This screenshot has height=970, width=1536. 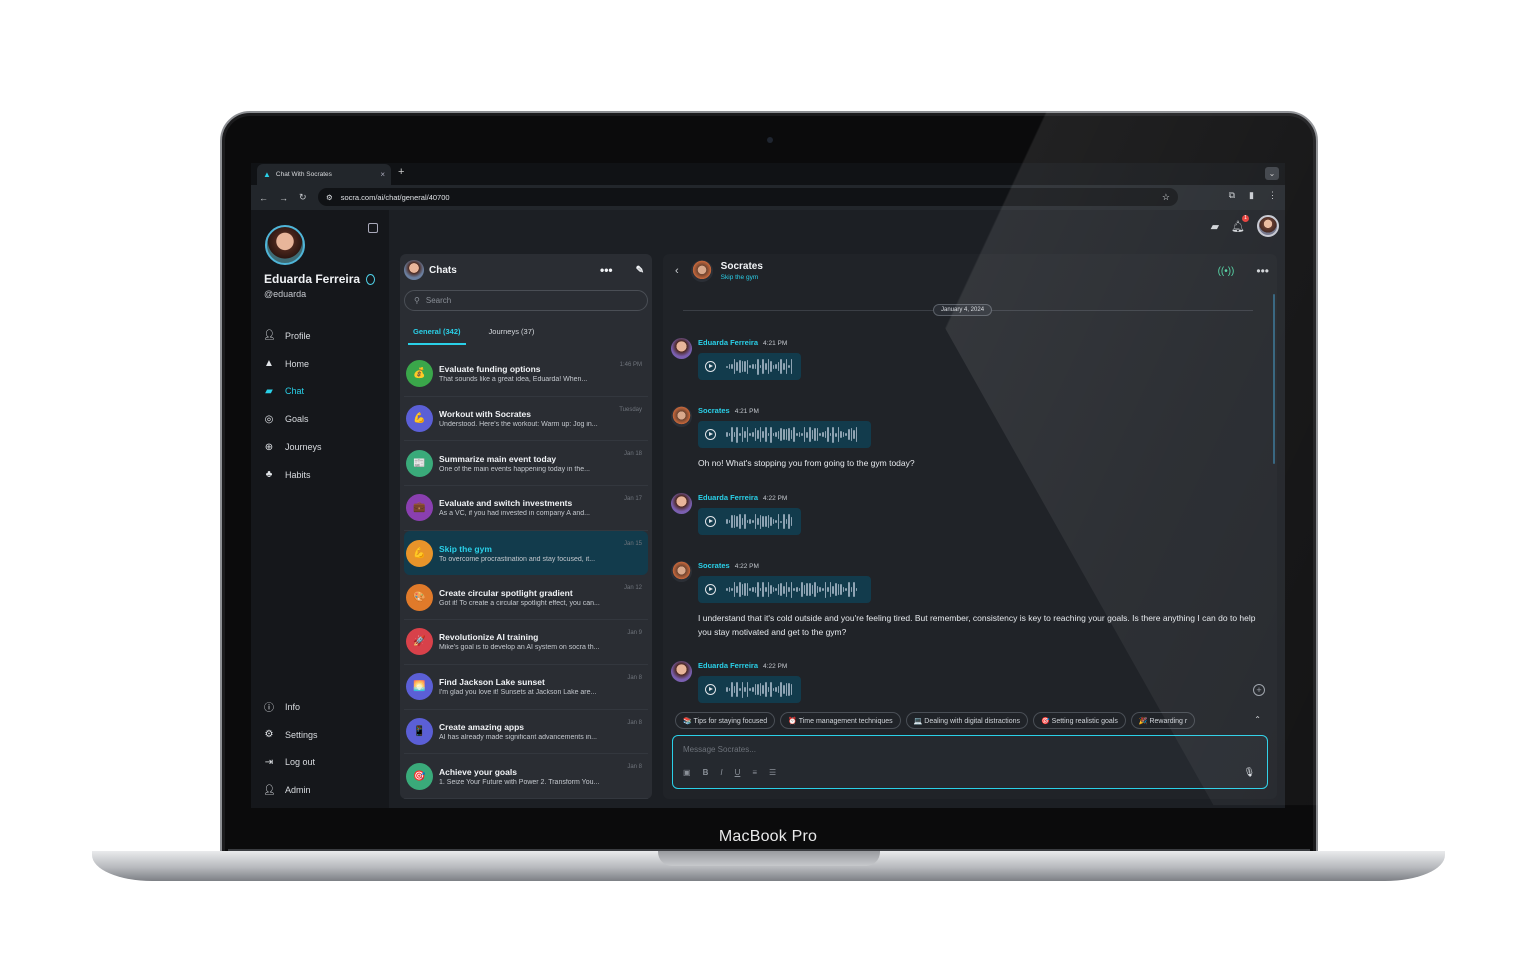 What do you see at coordinates (323, 707) in the screenshot?
I see `nav-item-info: ⓘ Info` at bounding box center [323, 707].